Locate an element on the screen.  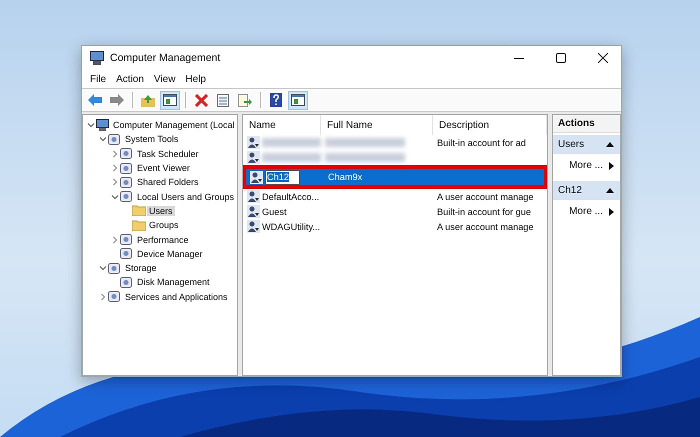
full-name: Cham9x is located at coordinates (345, 177).